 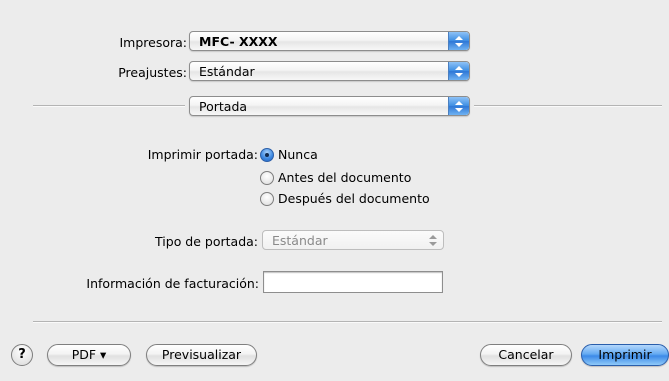 I want to click on radio-after-label: Después del documento, so click(x=354, y=198).